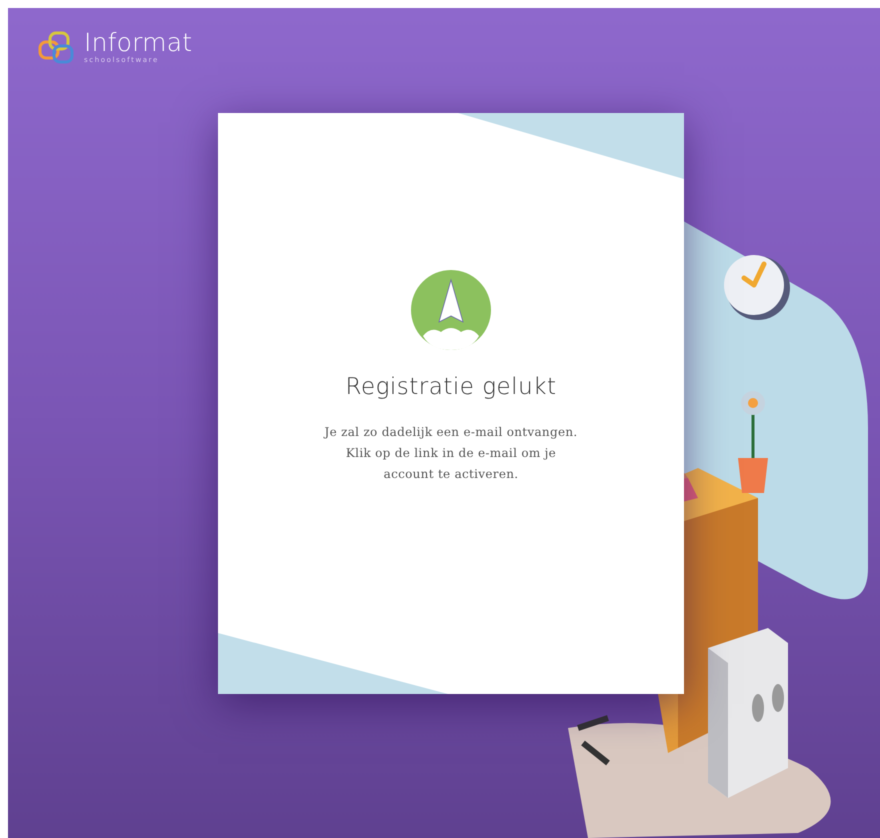 This screenshot has width=880, height=838. I want to click on confirmation-message: Je zal zo dadelijk een e-mail ontvangen. Klik op de link in de e-mail om je account te activeren., so click(450, 453).